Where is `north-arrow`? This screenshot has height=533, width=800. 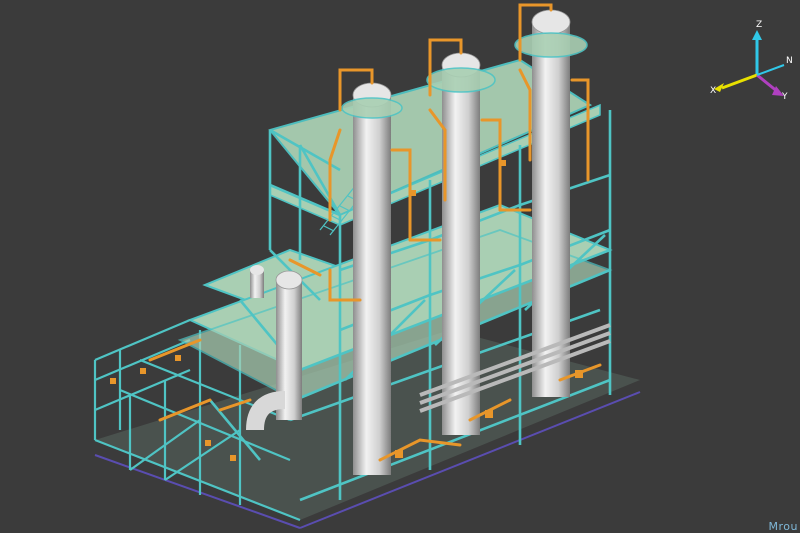
north-arrow is located at coordinates (770, 70).